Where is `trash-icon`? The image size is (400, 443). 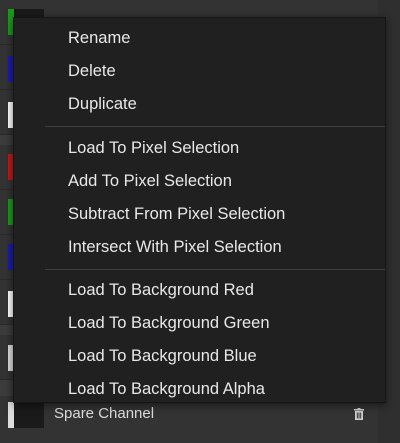
trash-icon is located at coordinates (359, 414).